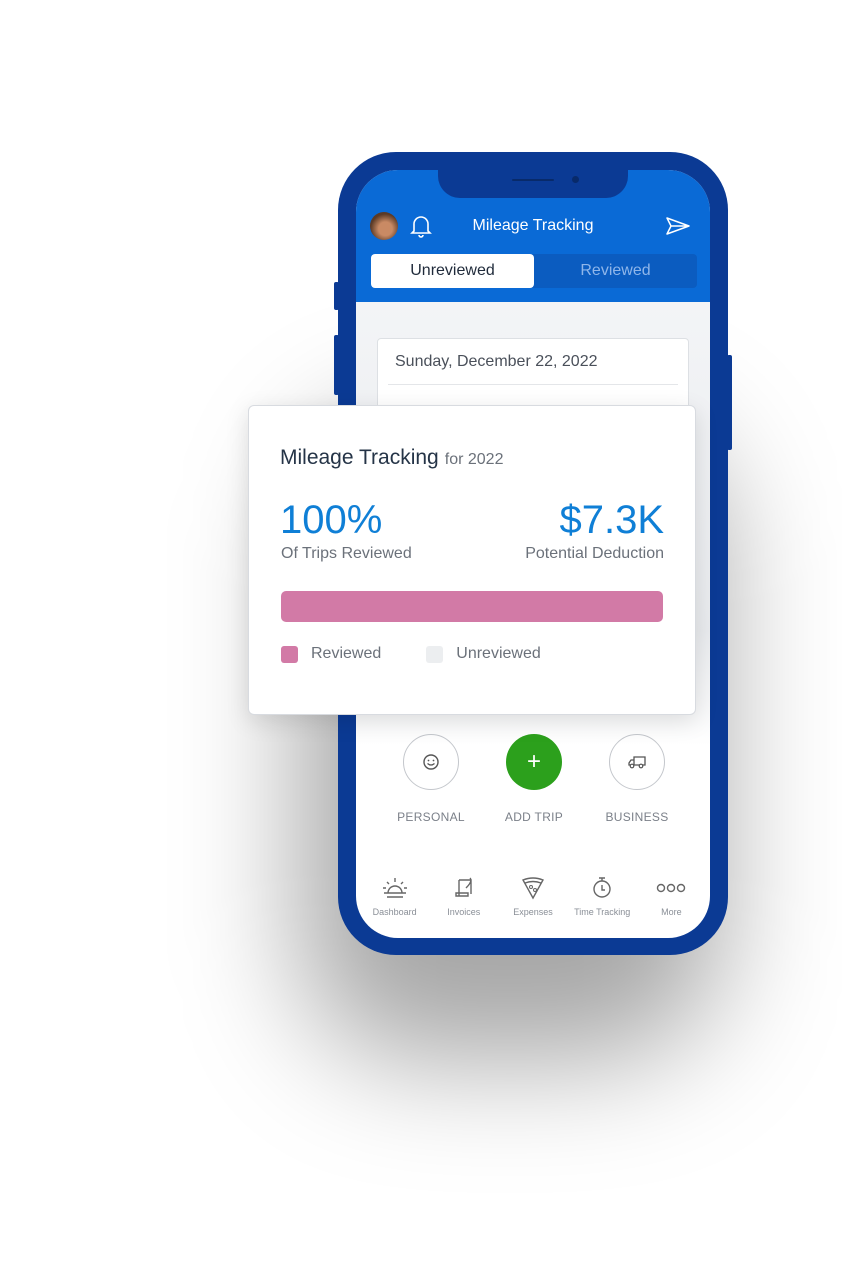  What do you see at coordinates (637, 817) in the screenshot?
I see `business-label: BUSINESS` at bounding box center [637, 817].